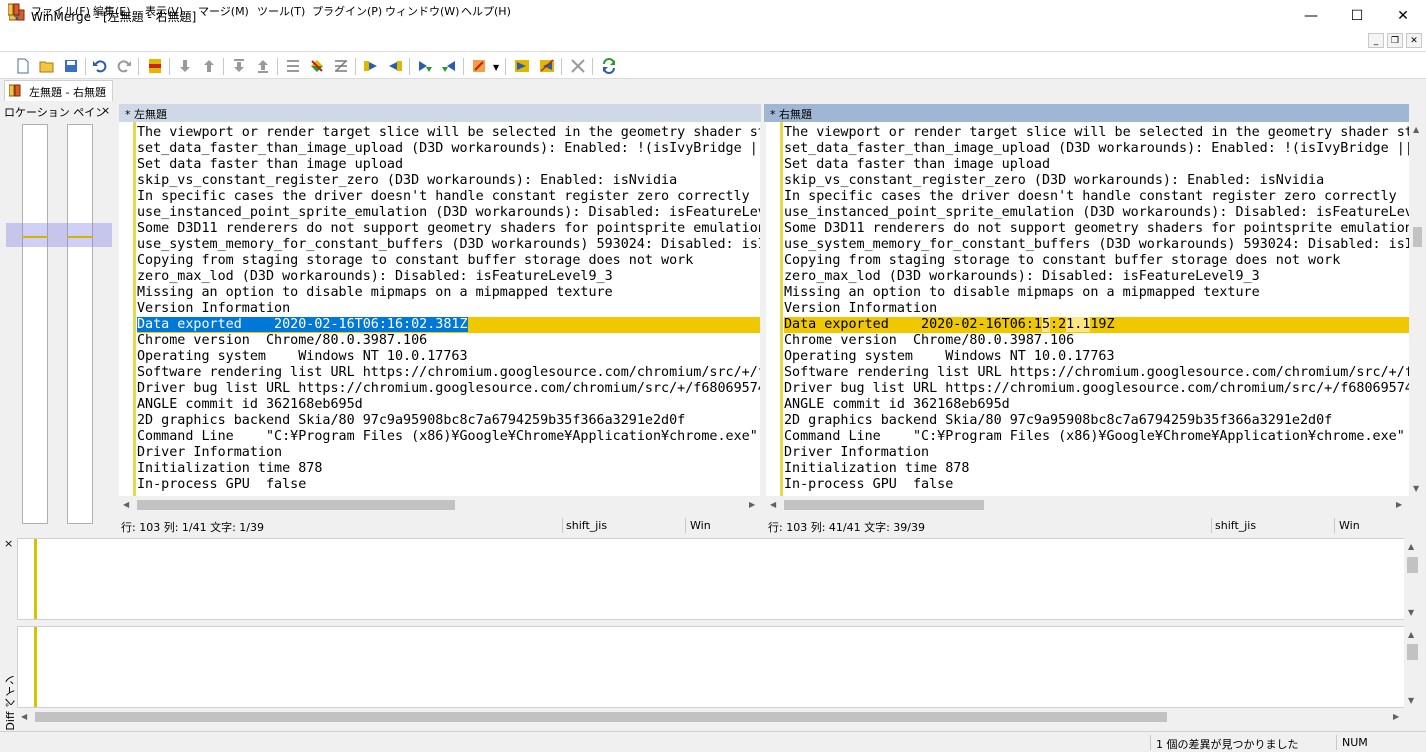 The height and width of the screenshot is (752, 1426). I want to click on menu-tools: ツール(T), so click(281, 11).